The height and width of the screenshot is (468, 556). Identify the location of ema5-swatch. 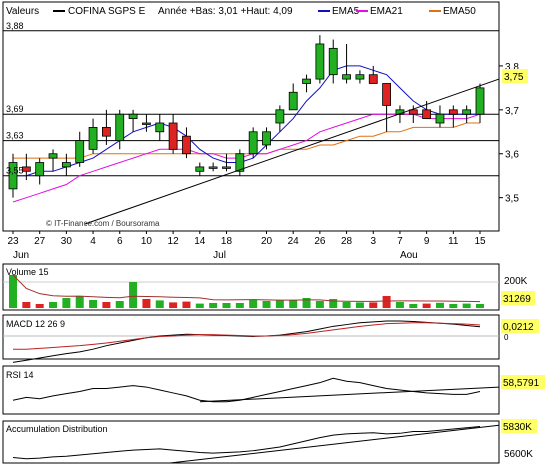
(324, 11).